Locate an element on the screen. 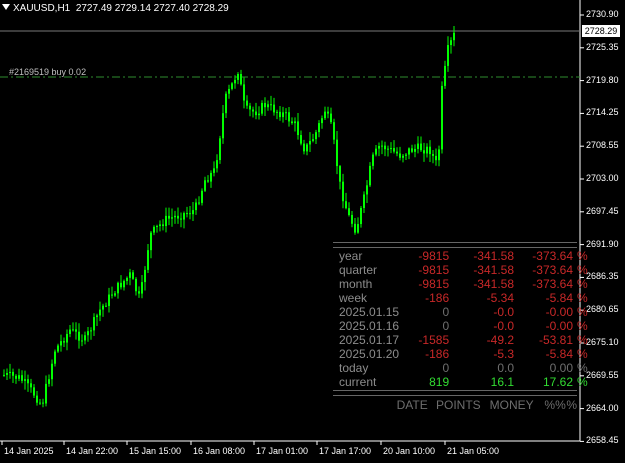 Image resolution: width=625 pixels, height=463 pixels. time-tick-label: 14 Jan 22:00 is located at coordinates (92, 451).